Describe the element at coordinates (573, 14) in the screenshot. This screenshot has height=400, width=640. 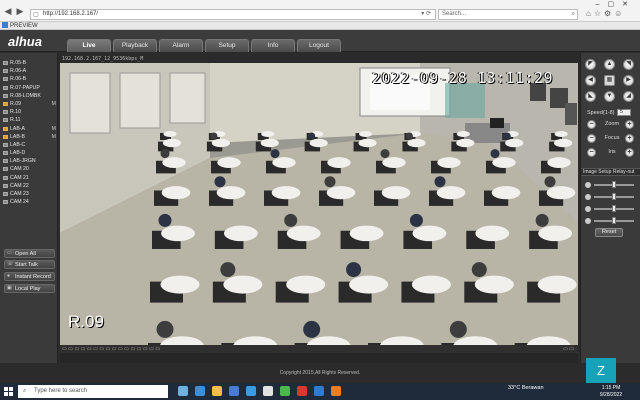
I see `search-icon: ⌕` at that location.